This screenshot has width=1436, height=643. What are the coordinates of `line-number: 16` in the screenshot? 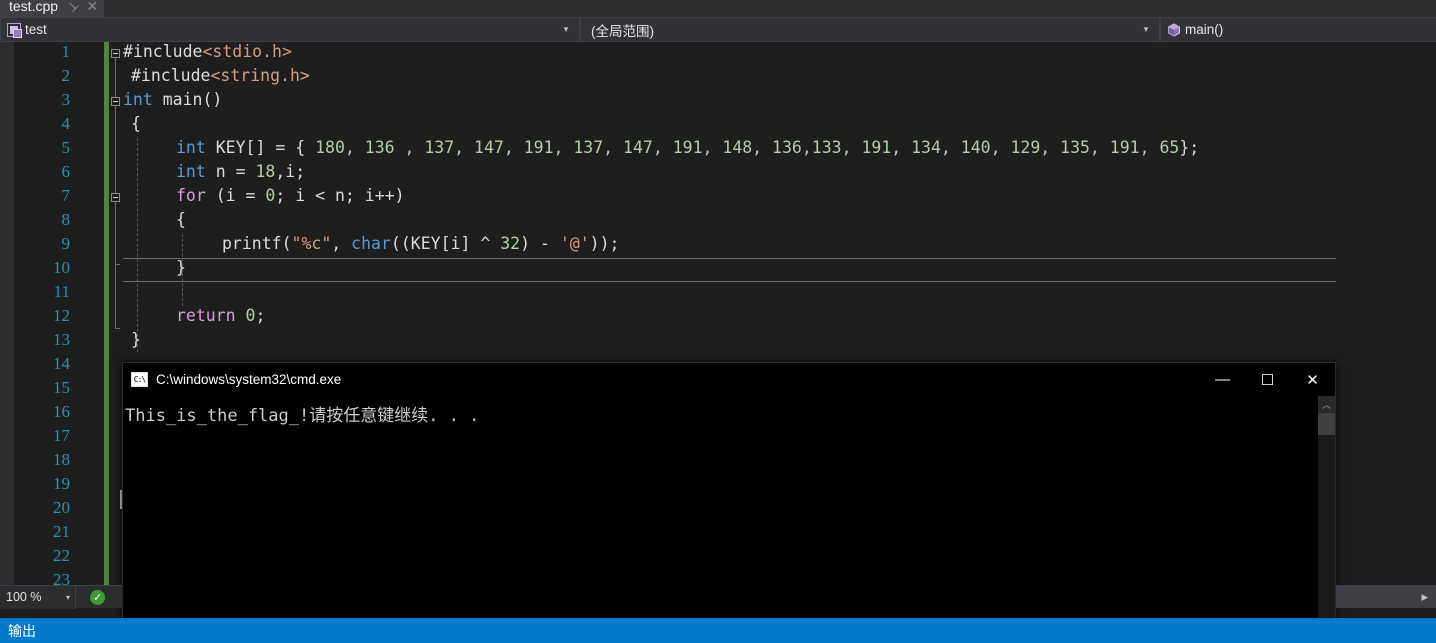 It's located at (61, 411).